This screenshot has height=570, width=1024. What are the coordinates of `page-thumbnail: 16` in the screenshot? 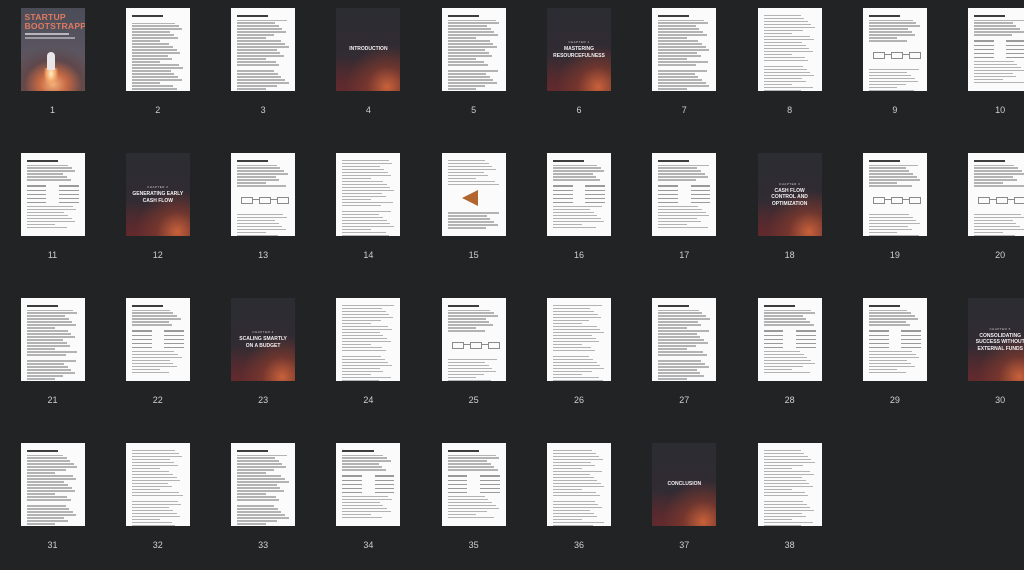 It's located at (579, 212).